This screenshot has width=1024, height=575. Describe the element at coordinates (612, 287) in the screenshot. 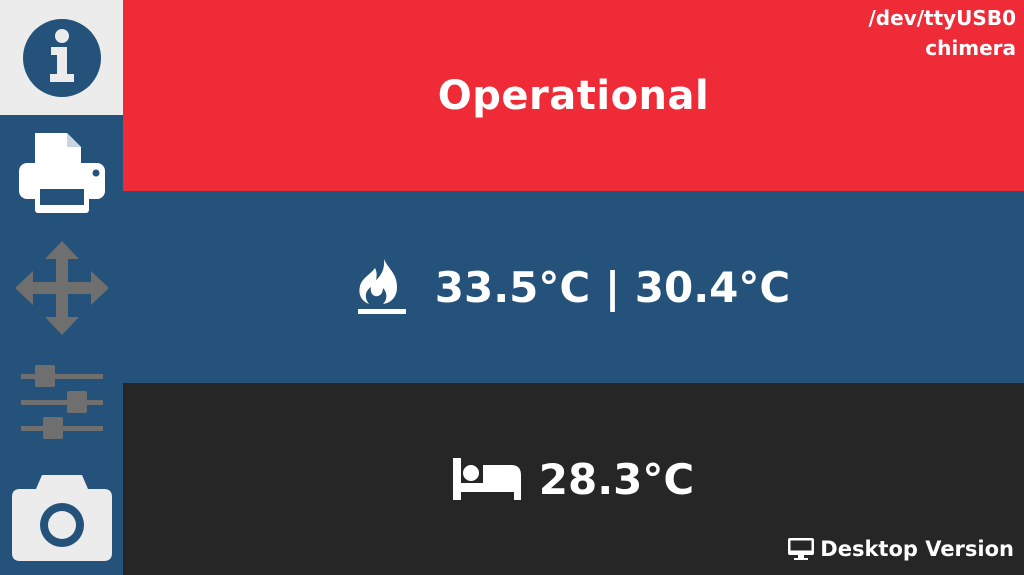

I see `hotend-temperature: 33.5°C | 30.4°C` at that location.